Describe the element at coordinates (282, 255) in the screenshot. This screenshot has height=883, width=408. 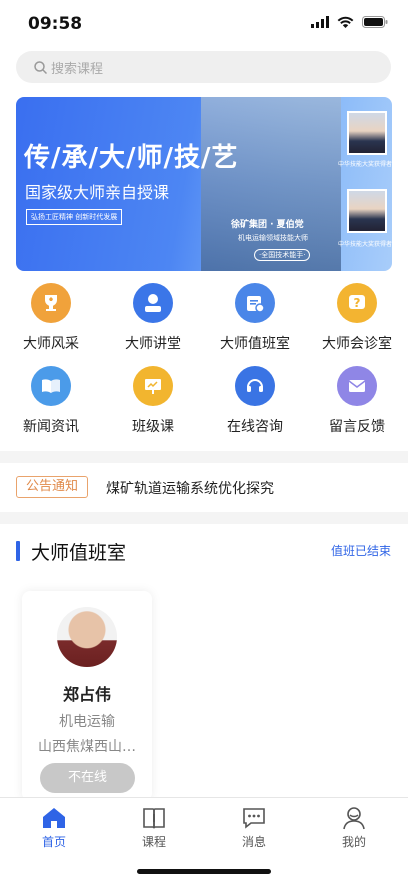
I see `banner-person-award: ·全国技术能手·` at that location.